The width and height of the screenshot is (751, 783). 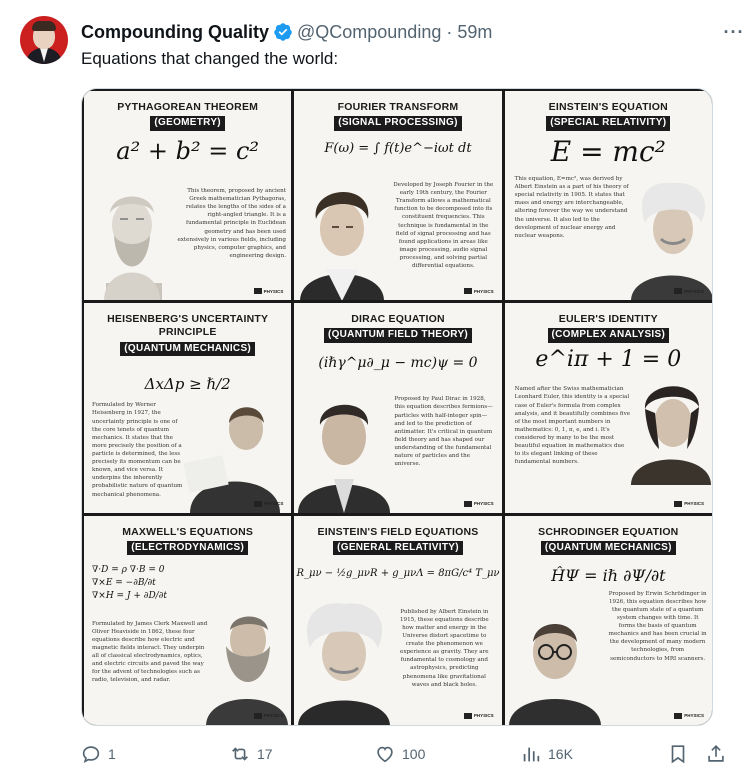 I want to click on reply-button: 1, so click(x=98, y=754).